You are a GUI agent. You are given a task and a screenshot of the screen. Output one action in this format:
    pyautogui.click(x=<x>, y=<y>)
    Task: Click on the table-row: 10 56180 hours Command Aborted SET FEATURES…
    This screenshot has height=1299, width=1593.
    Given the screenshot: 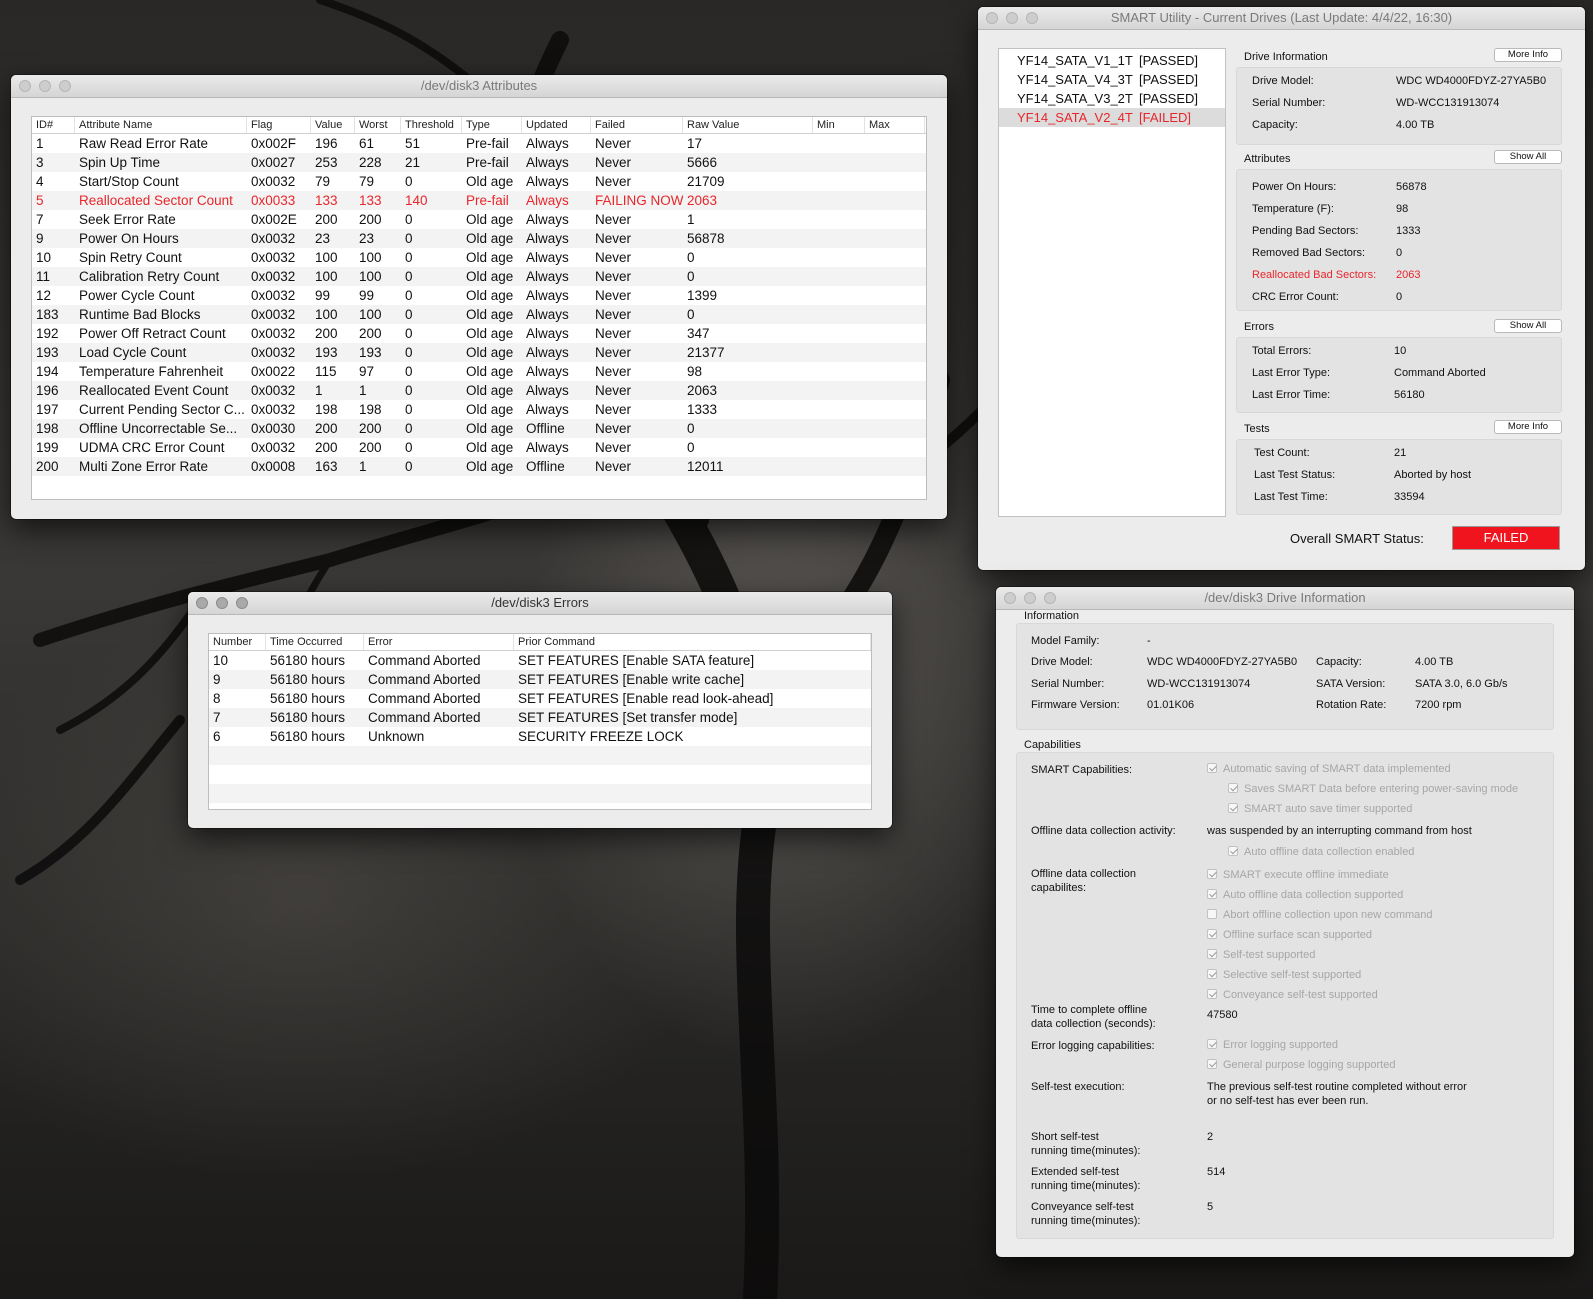 What is the action you would take?
    pyautogui.click(x=540, y=660)
    